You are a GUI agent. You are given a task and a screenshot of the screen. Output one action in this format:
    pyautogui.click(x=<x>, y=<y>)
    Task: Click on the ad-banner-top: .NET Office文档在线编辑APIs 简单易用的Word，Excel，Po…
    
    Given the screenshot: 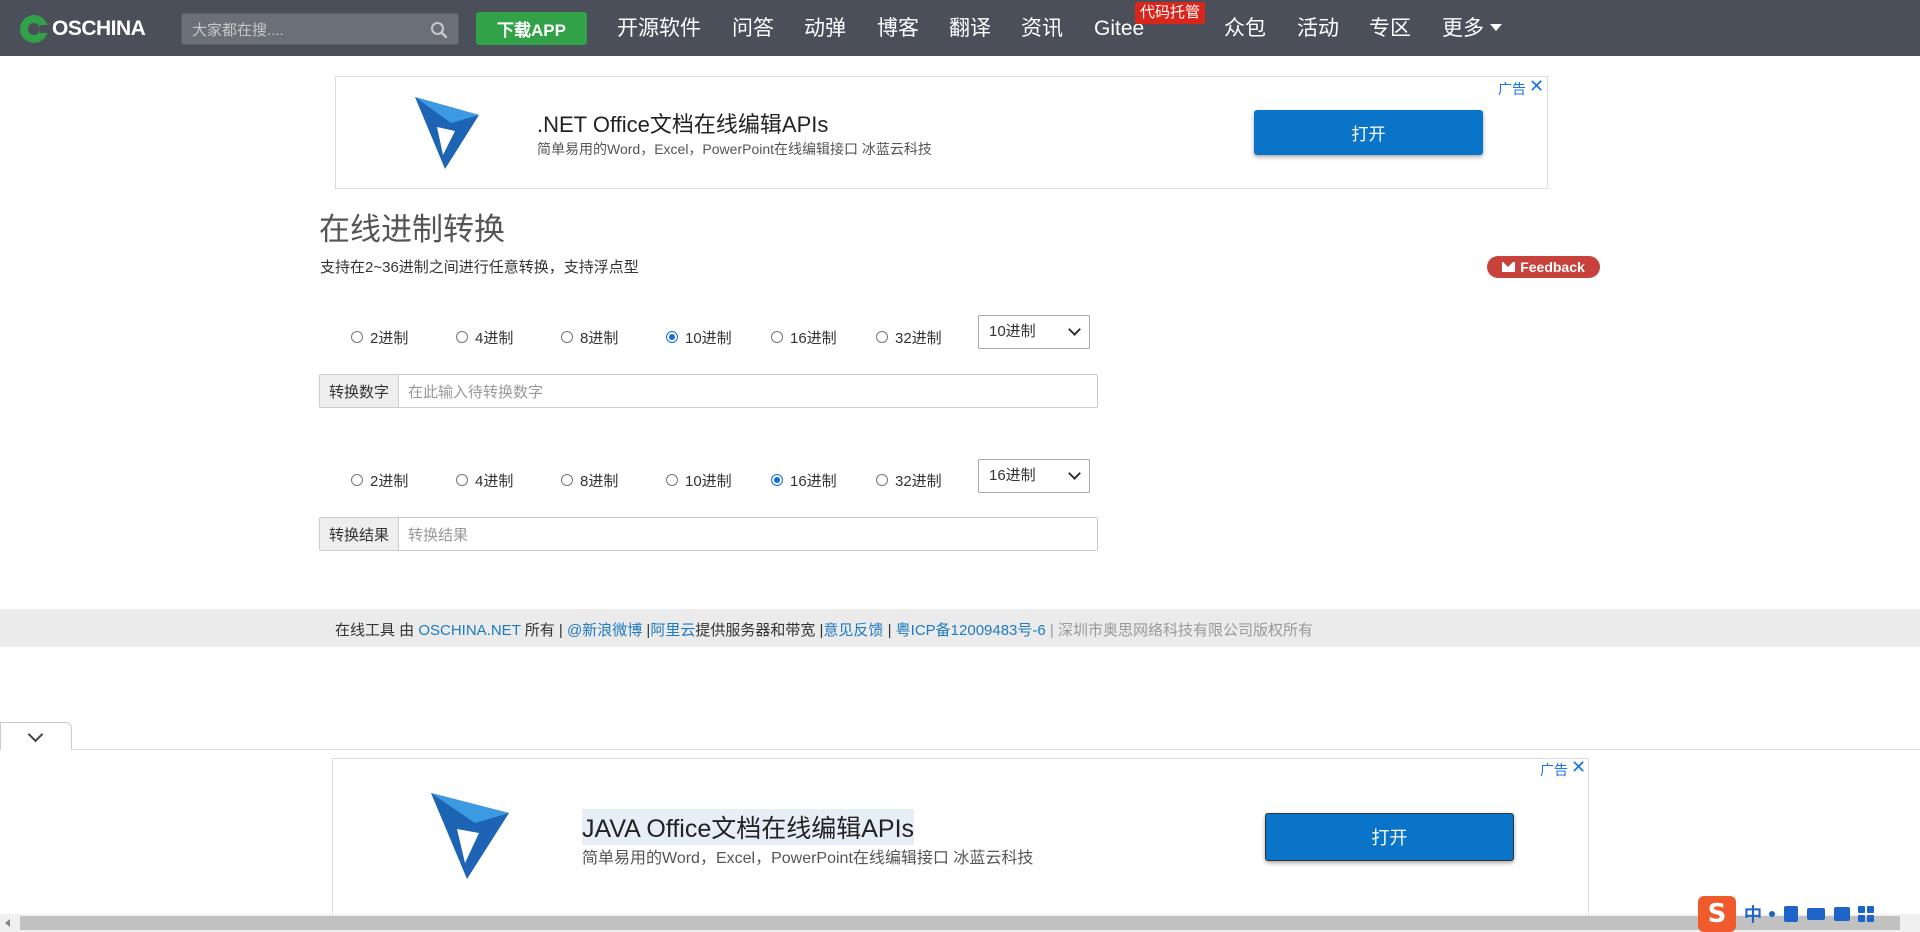 What is the action you would take?
    pyautogui.click(x=941, y=132)
    